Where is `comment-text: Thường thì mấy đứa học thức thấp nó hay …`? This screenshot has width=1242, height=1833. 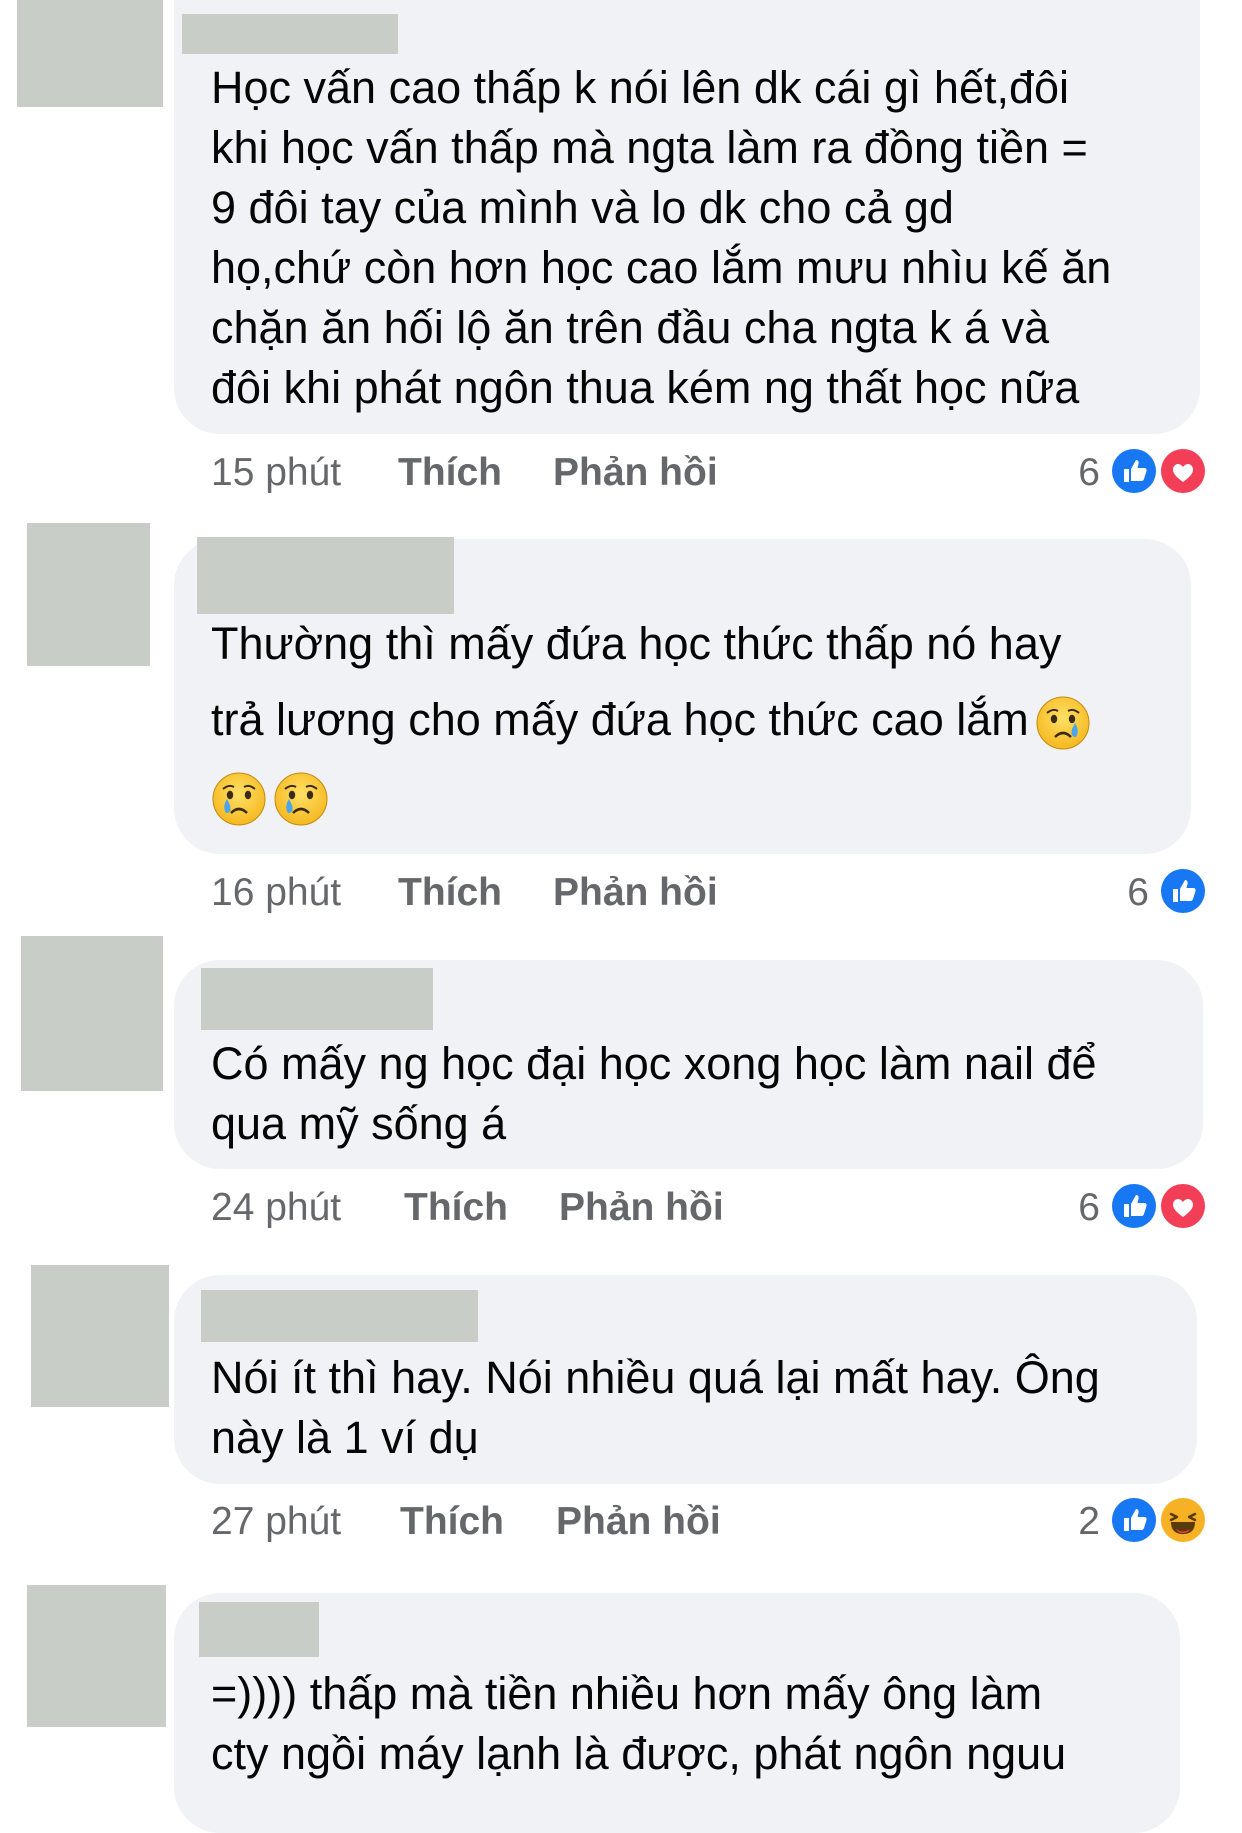
comment-text: Thường thì mấy đứa học thức thấp nó hay … is located at coordinates (651, 682).